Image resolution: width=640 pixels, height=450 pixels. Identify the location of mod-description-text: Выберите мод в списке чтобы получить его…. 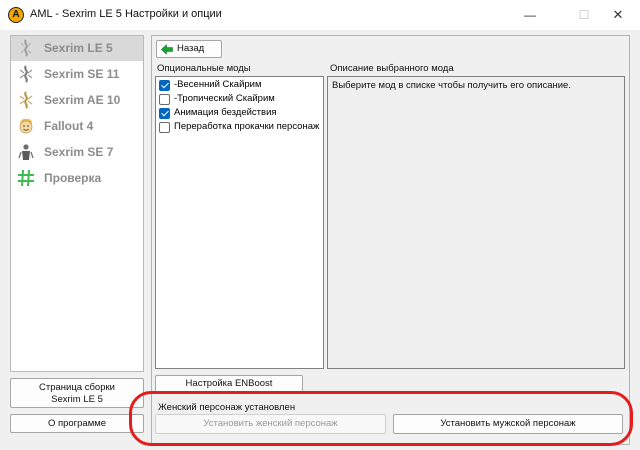
(451, 85).